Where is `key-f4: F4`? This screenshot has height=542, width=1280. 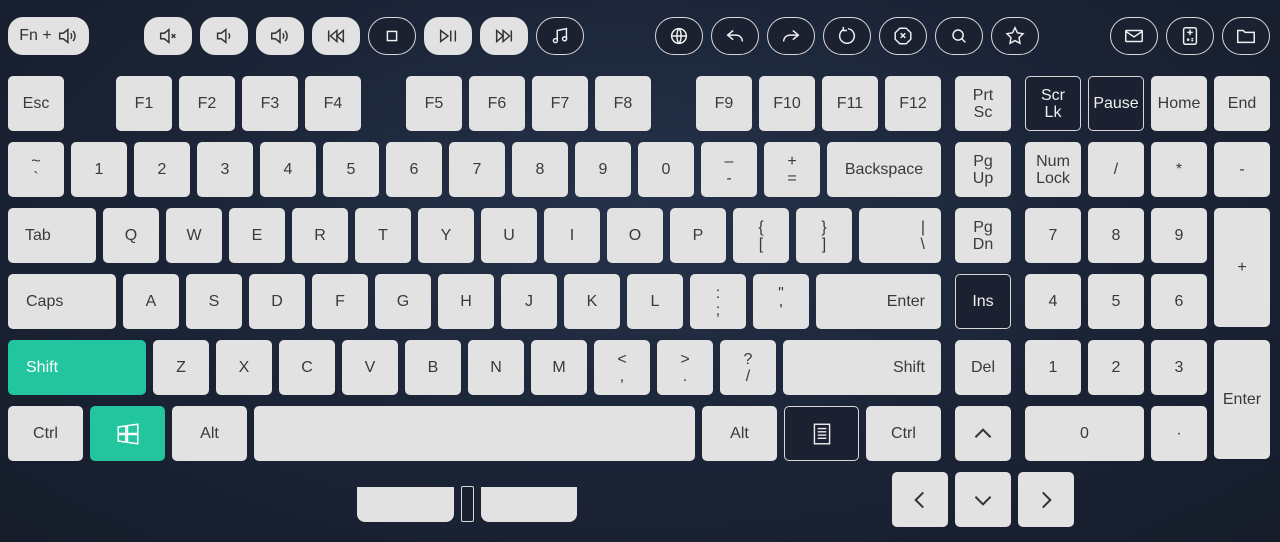 key-f4: F4 is located at coordinates (333, 103).